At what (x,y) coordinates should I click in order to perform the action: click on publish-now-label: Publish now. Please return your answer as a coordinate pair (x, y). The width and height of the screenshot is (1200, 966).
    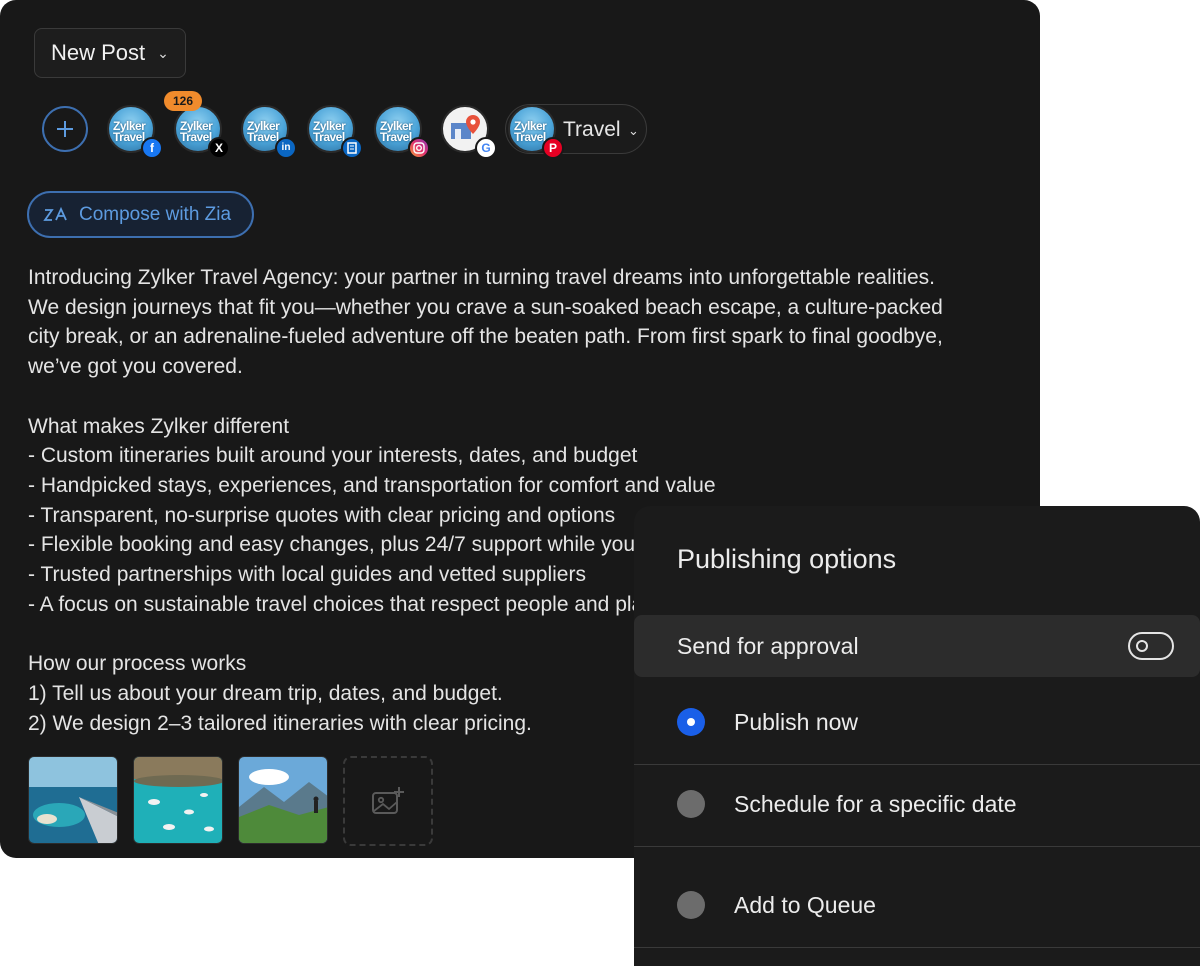
    Looking at the image, I should click on (796, 722).